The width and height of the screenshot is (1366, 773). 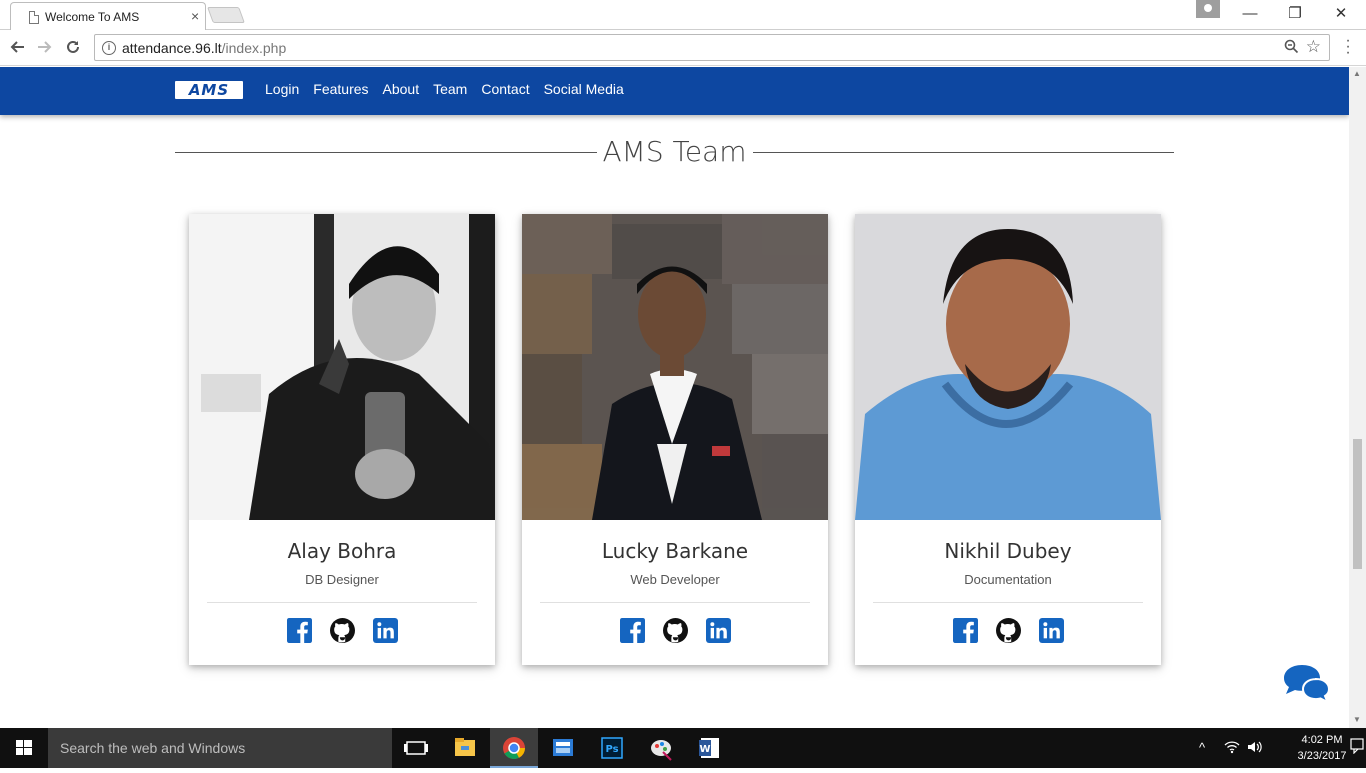 I want to click on clock-time: 4:02 PM, so click(x=1322, y=740).